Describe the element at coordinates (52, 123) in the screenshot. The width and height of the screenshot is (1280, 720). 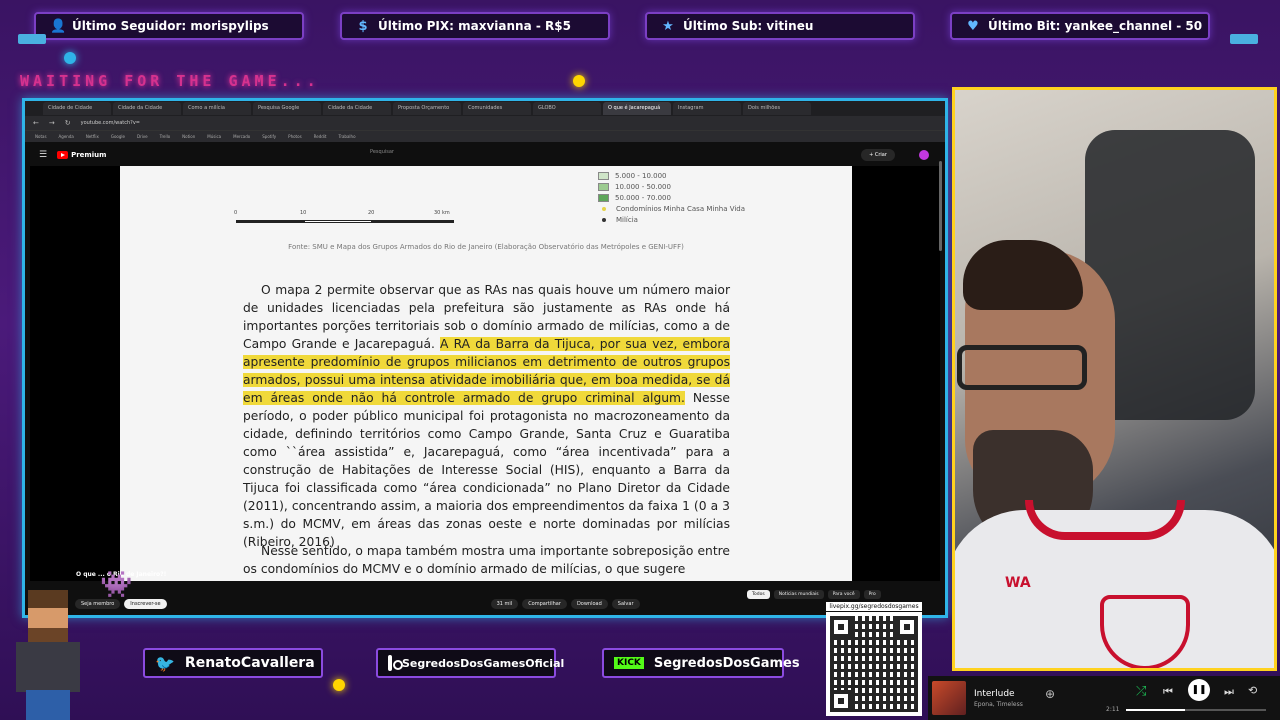
I see `forward-icon: →` at that location.